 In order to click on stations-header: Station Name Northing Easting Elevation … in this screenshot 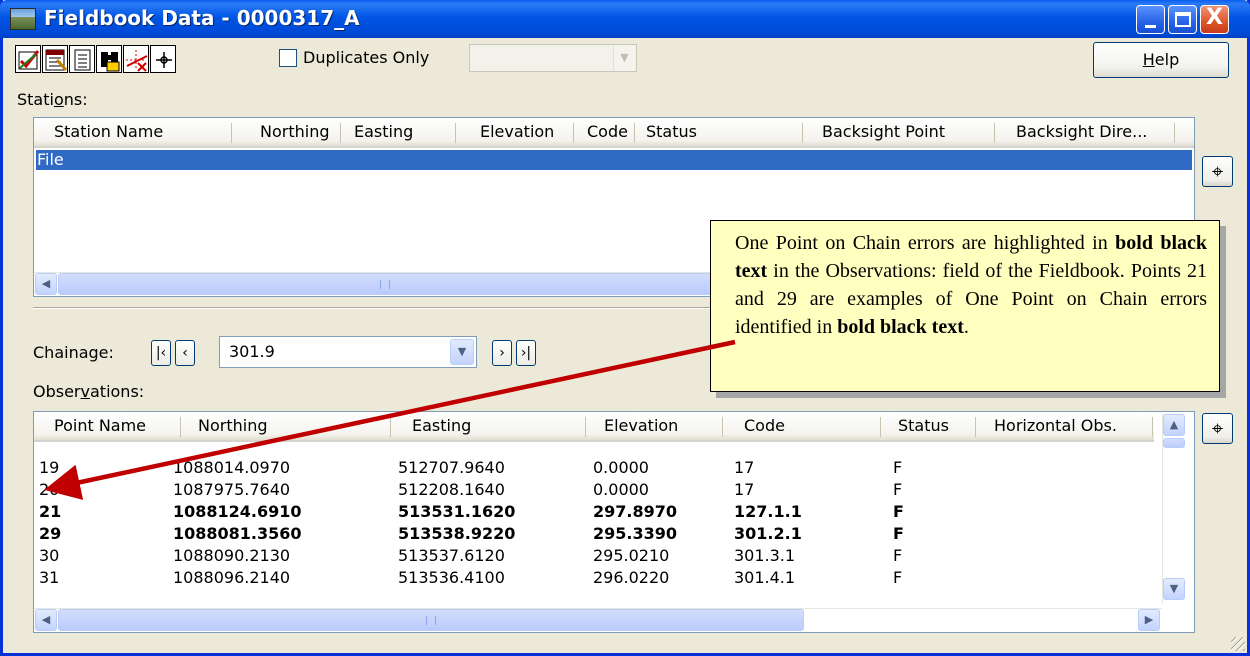, I will do `click(614, 133)`.